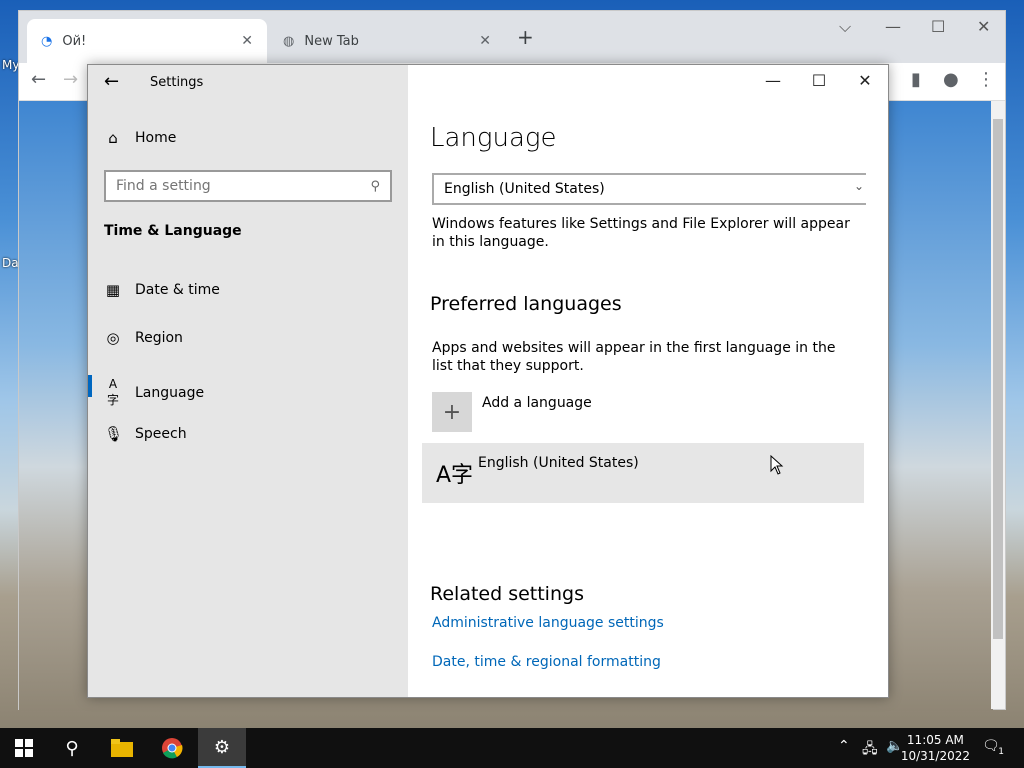  I want to click on forward-arrow-icon: →, so click(70, 79).